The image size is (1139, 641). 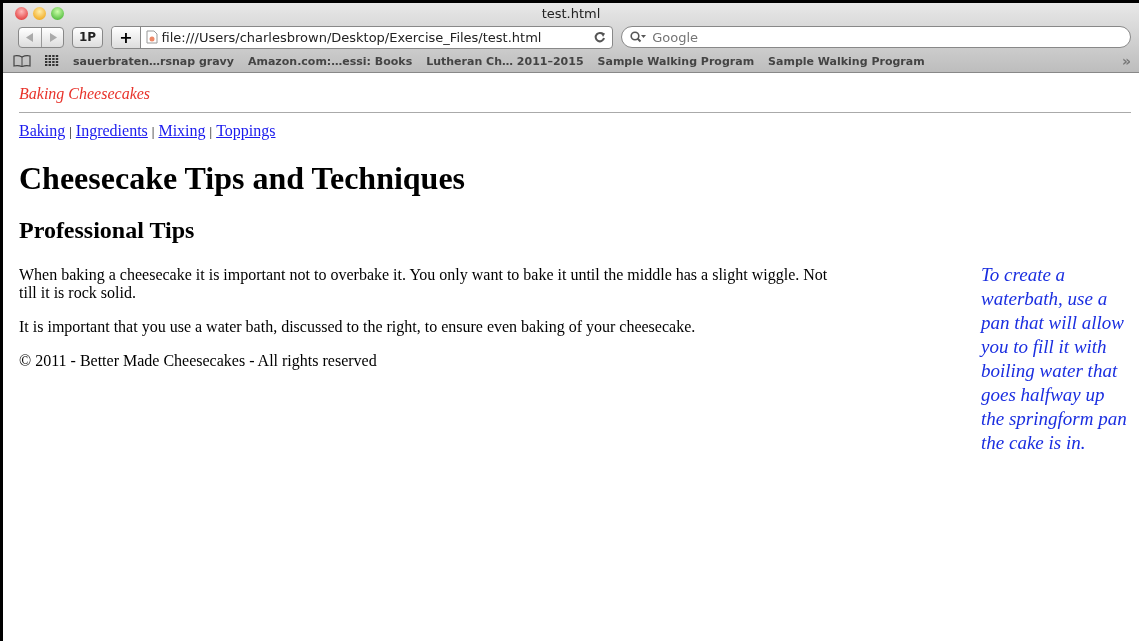 What do you see at coordinates (571, 13) in the screenshot?
I see `window-title: test.html` at bounding box center [571, 13].